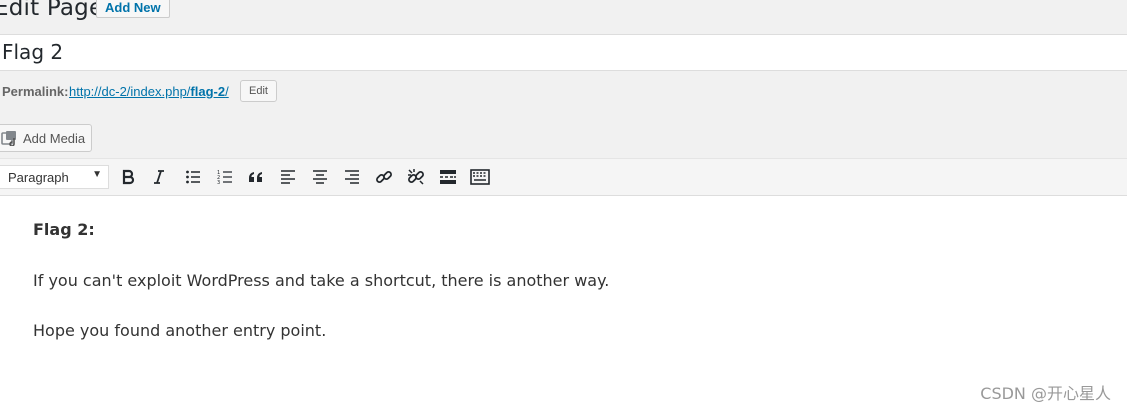  I want to click on format-select: Paragraph ▼, so click(54, 177).